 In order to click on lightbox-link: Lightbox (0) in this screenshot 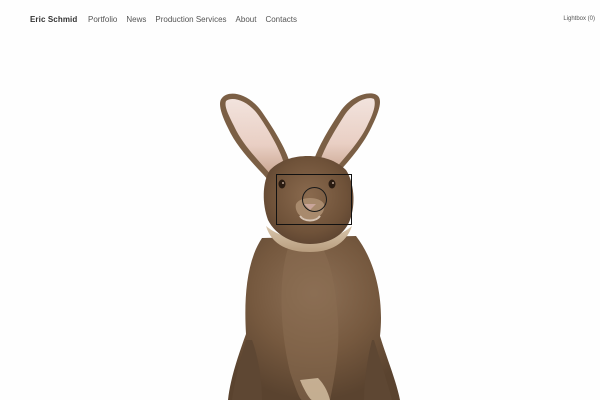, I will do `click(579, 19)`.